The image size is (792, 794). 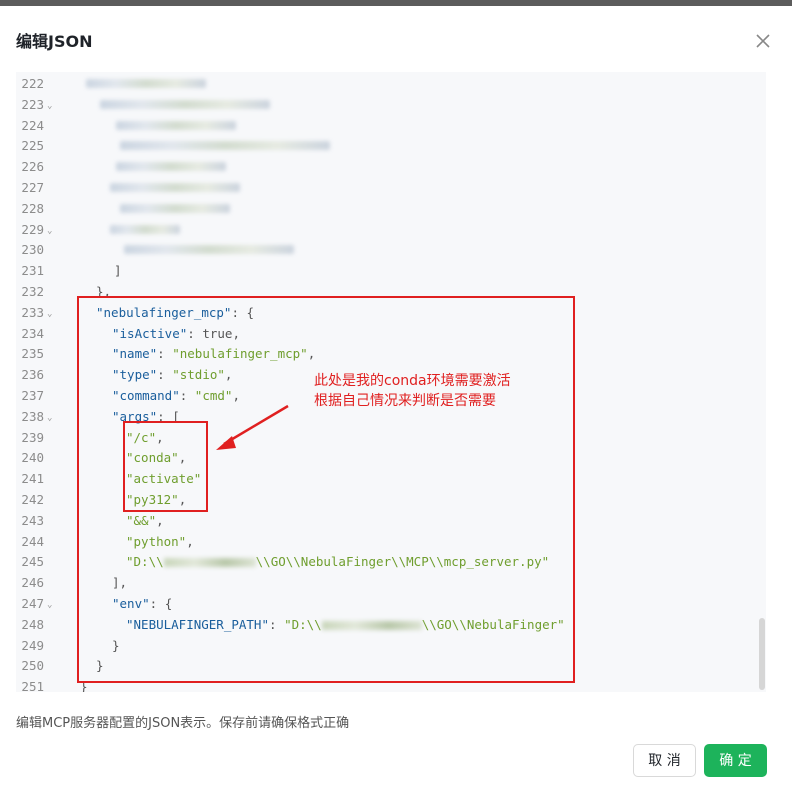 What do you see at coordinates (32, 187) in the screenshot?
I see `line-number: 227` at bounding box center [32, 187].